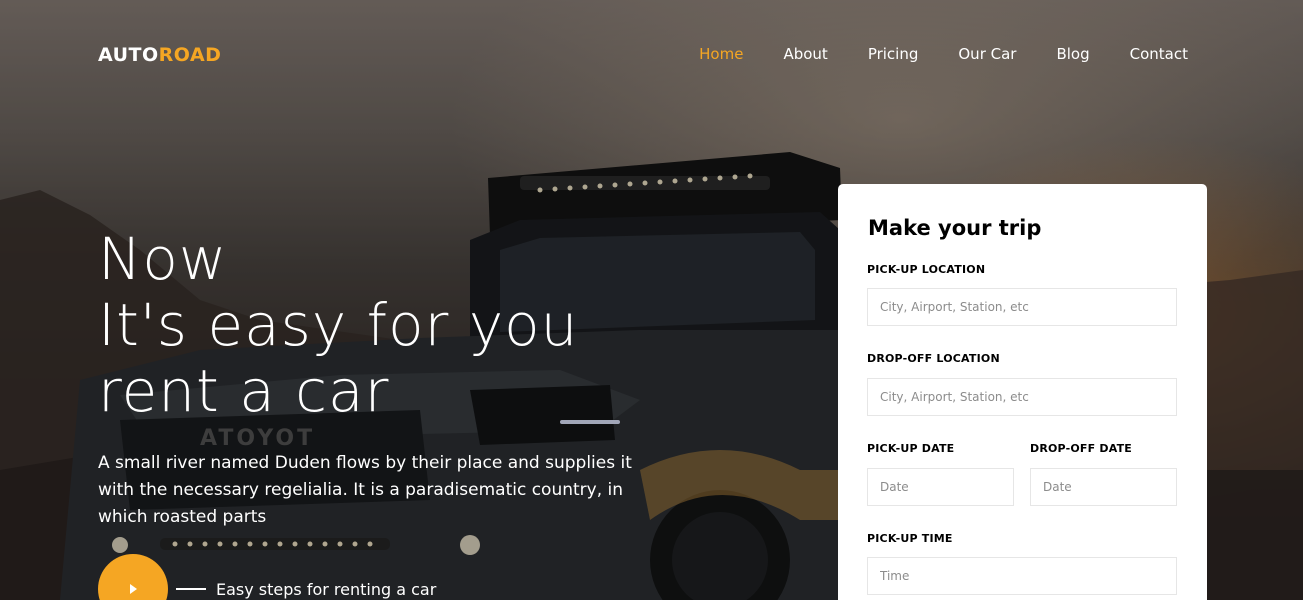 The width and height of the screenshot is (1303, 600). What do you see at coordinates (987, 54) in the screenshot?
I see `nav-link-our-car: Our Car` at bounding box center [987, 54].